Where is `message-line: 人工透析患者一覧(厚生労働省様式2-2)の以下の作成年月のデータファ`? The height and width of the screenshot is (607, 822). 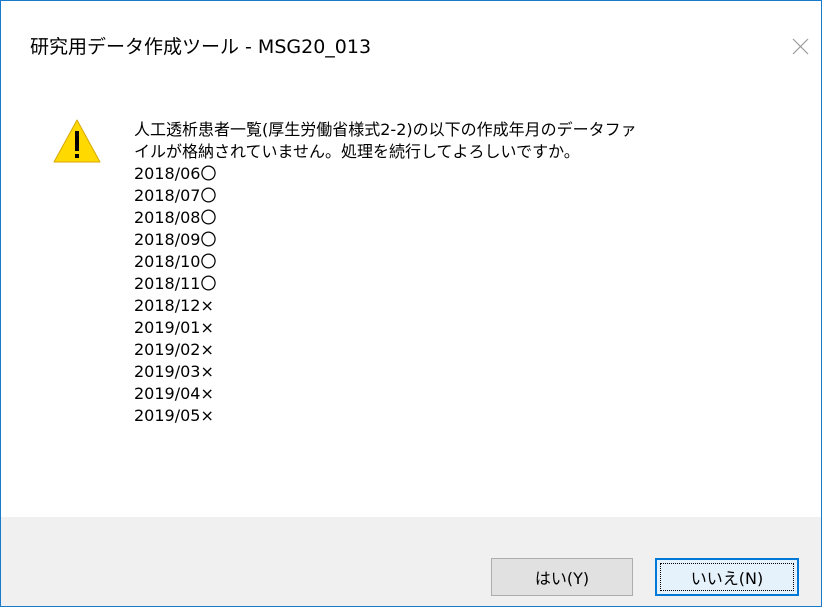 message-line: 人工透析患者一覧(厚生労働省様式2-2)の以下の作成年月のデータファ is located at coordinates (385, 129).